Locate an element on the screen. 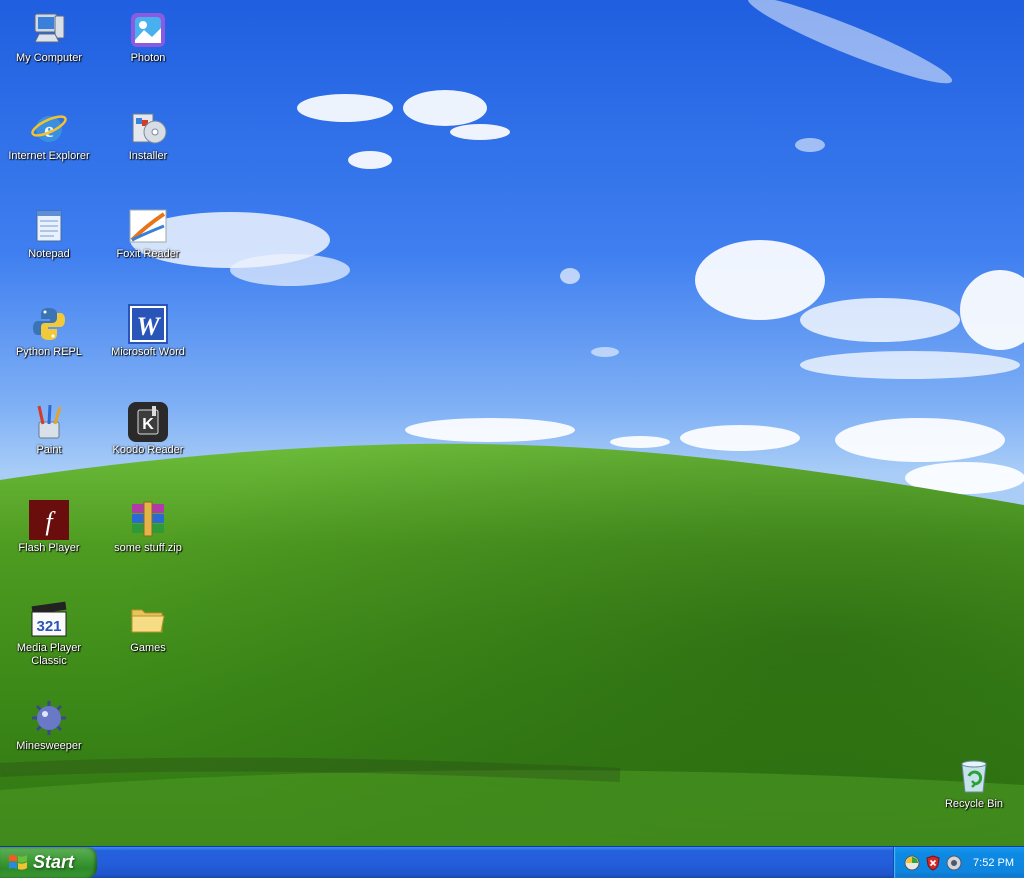 The image size is (1024, 878). desktop-icon-foxit-reader: Foxit Reader is located at coordinates (148, 233).